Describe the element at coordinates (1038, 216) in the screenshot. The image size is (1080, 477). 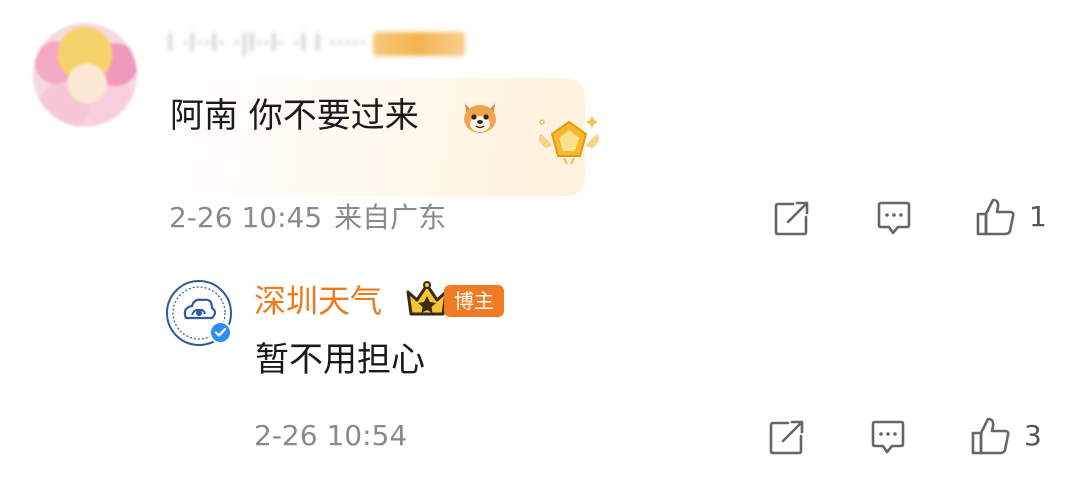
I see `like-count: 1` at that location.